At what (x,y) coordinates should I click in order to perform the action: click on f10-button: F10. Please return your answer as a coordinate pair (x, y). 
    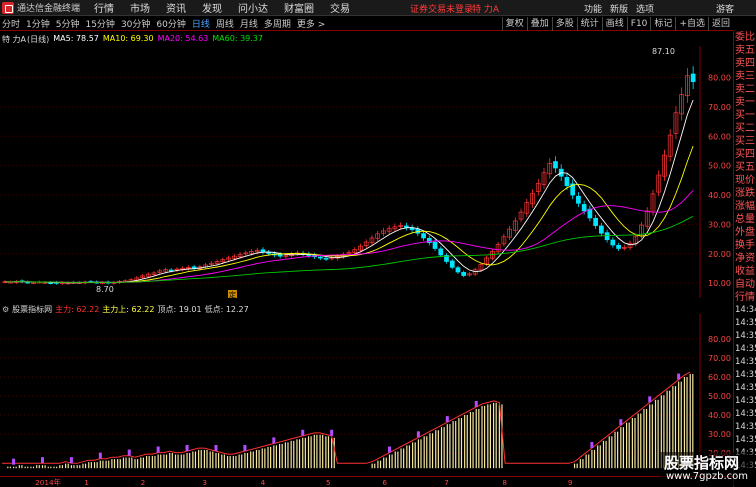
    Looking at the image, I should click on (638, 24).